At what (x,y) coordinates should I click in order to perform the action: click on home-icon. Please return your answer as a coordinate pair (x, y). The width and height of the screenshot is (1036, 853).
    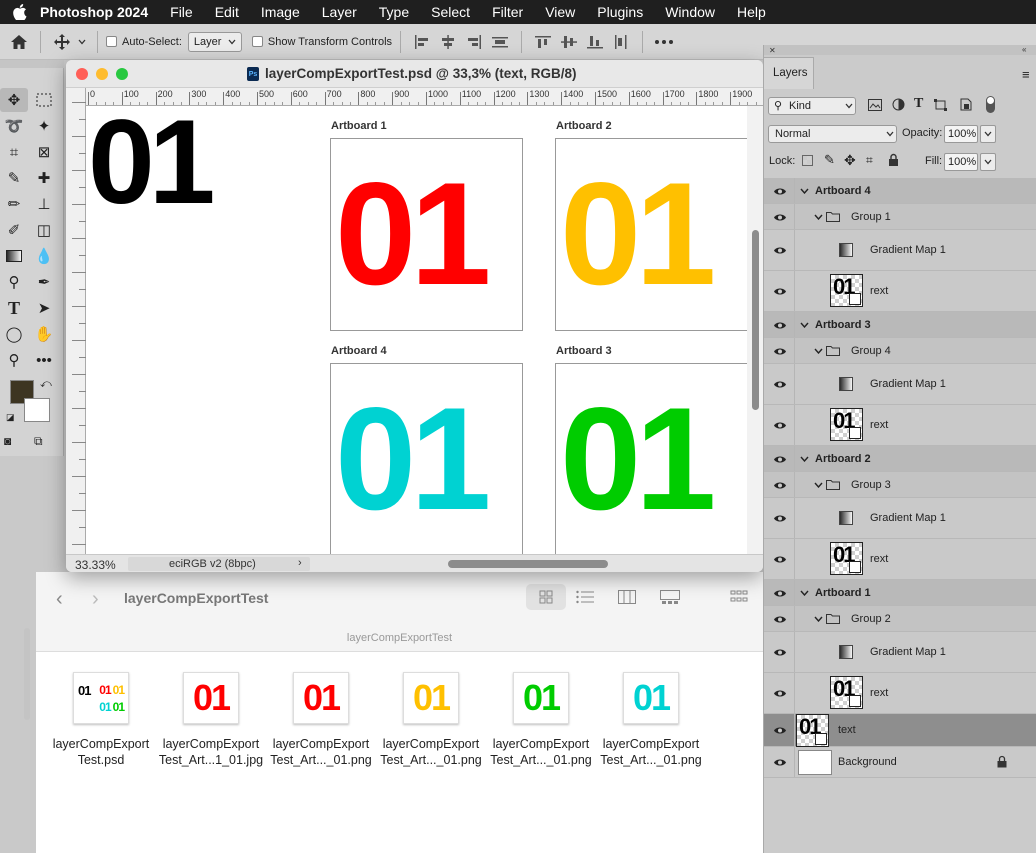
    Looking at the image, I should click on (19, 42).